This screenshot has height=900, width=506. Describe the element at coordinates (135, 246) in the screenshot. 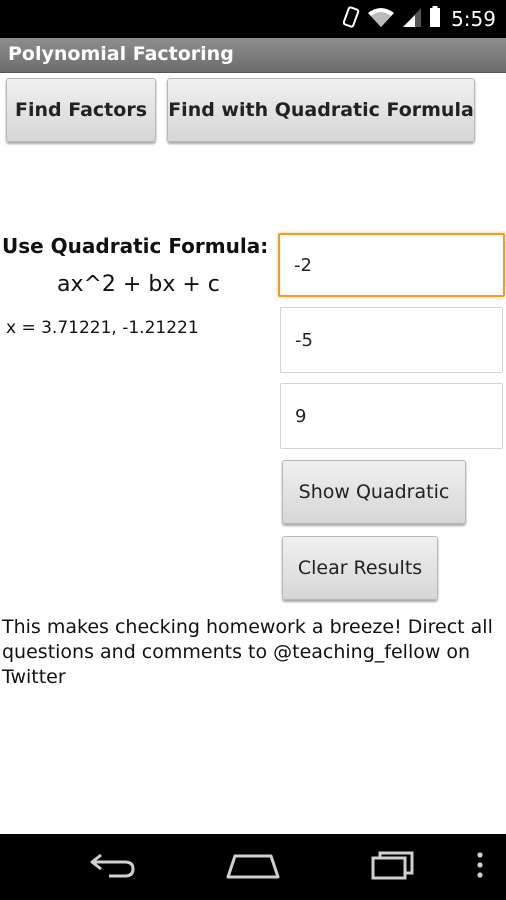

I see `quadratic-heading: Use Quadratic Formula:` at that location.